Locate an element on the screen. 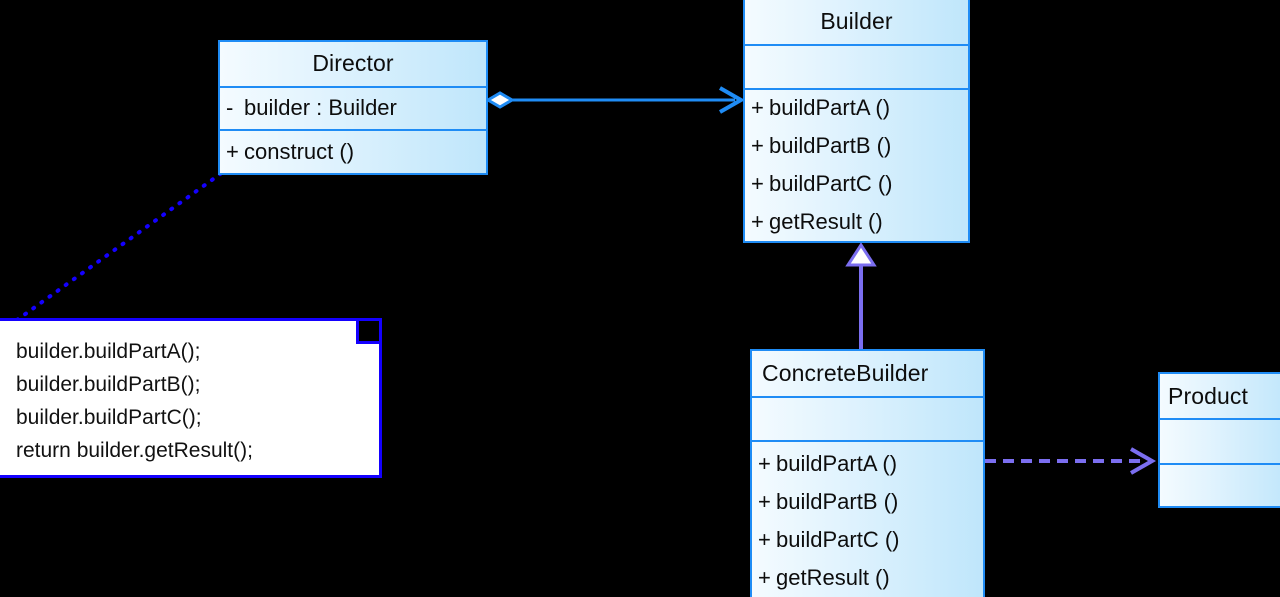 The width and height of the screenshot is (1280, 597). note-line: builder.buildPartB(); is located at coordinates (108, 384).